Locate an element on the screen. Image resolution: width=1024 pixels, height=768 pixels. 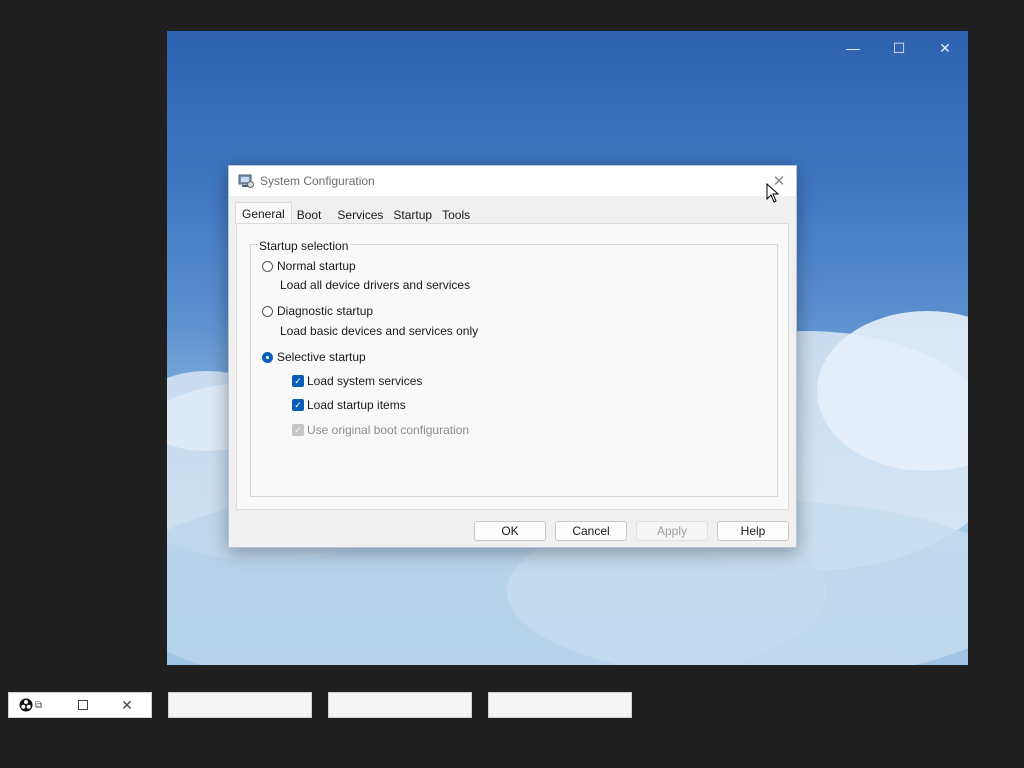
load-system-services-label: Load system services is located at coordinates (365, 381).